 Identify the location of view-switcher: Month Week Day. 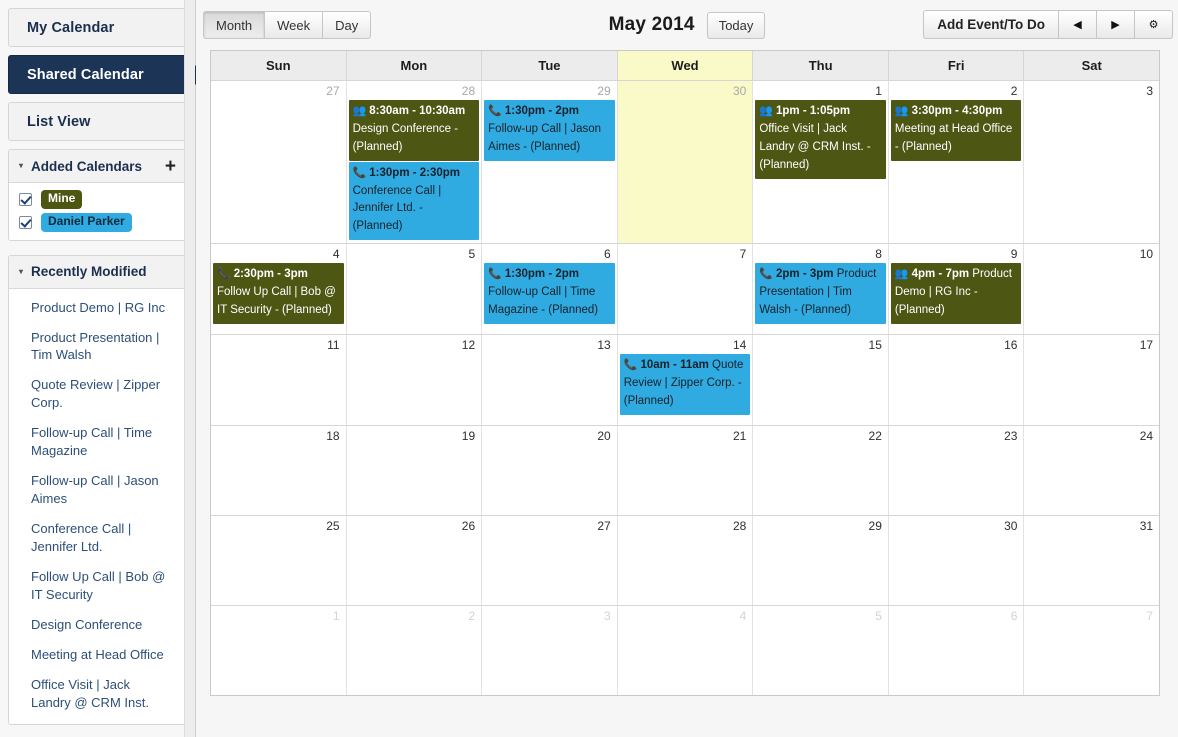
(287, 25).